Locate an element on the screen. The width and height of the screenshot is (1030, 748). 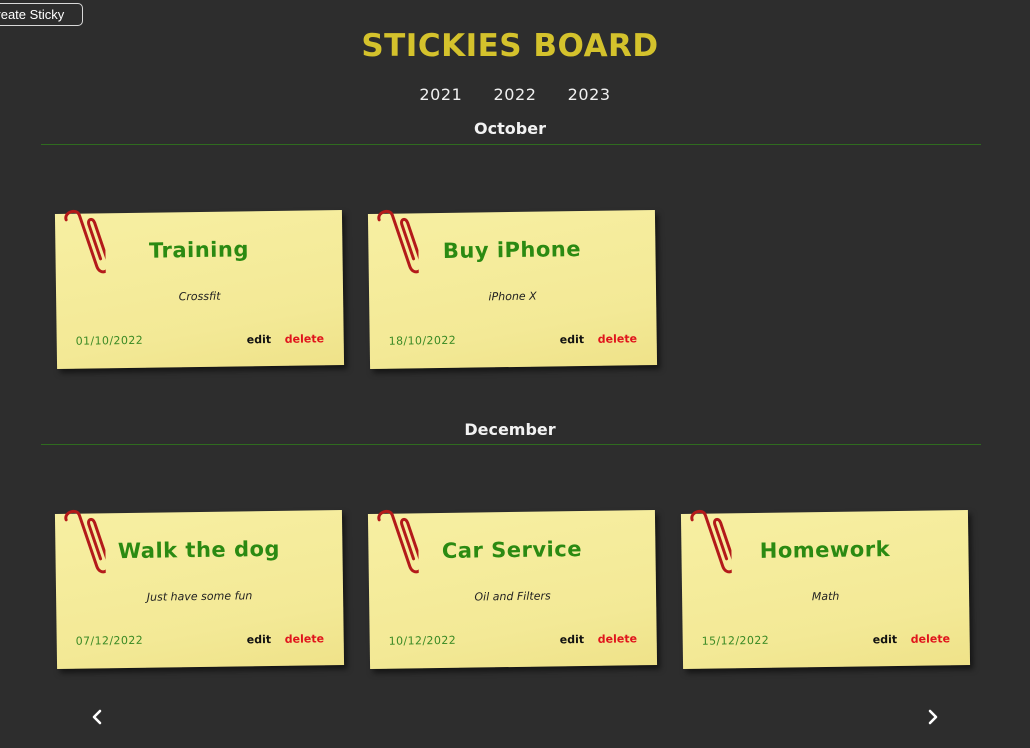
sticky-title: Walk the dog is located at coordinates (199, 550).